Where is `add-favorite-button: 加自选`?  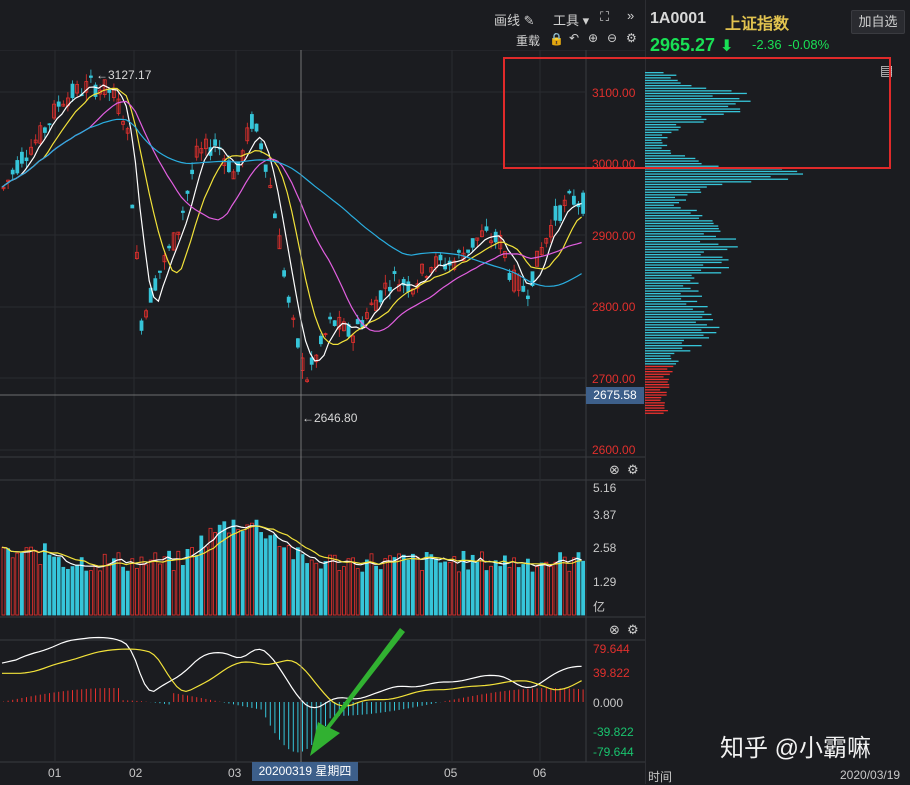 add-favorite-button: 加自选 is located at coordinates (878, 22).